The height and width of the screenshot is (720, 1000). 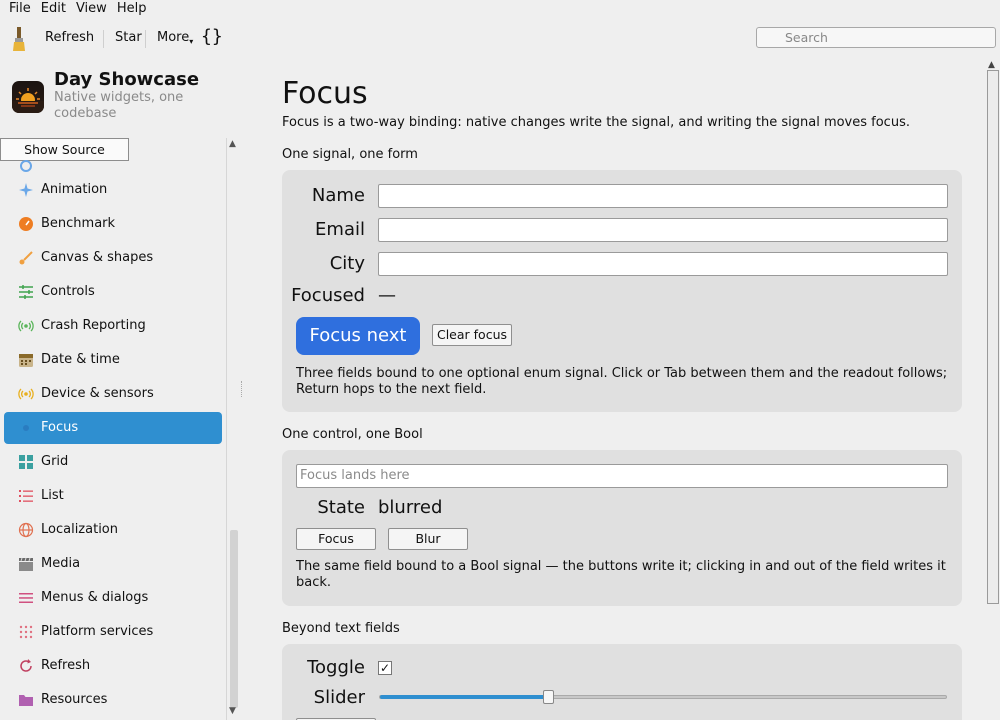 What do you see at coordinates (91, 9) in the screenshot?
I see `menu-view: View` at bounding box center [91, 9].